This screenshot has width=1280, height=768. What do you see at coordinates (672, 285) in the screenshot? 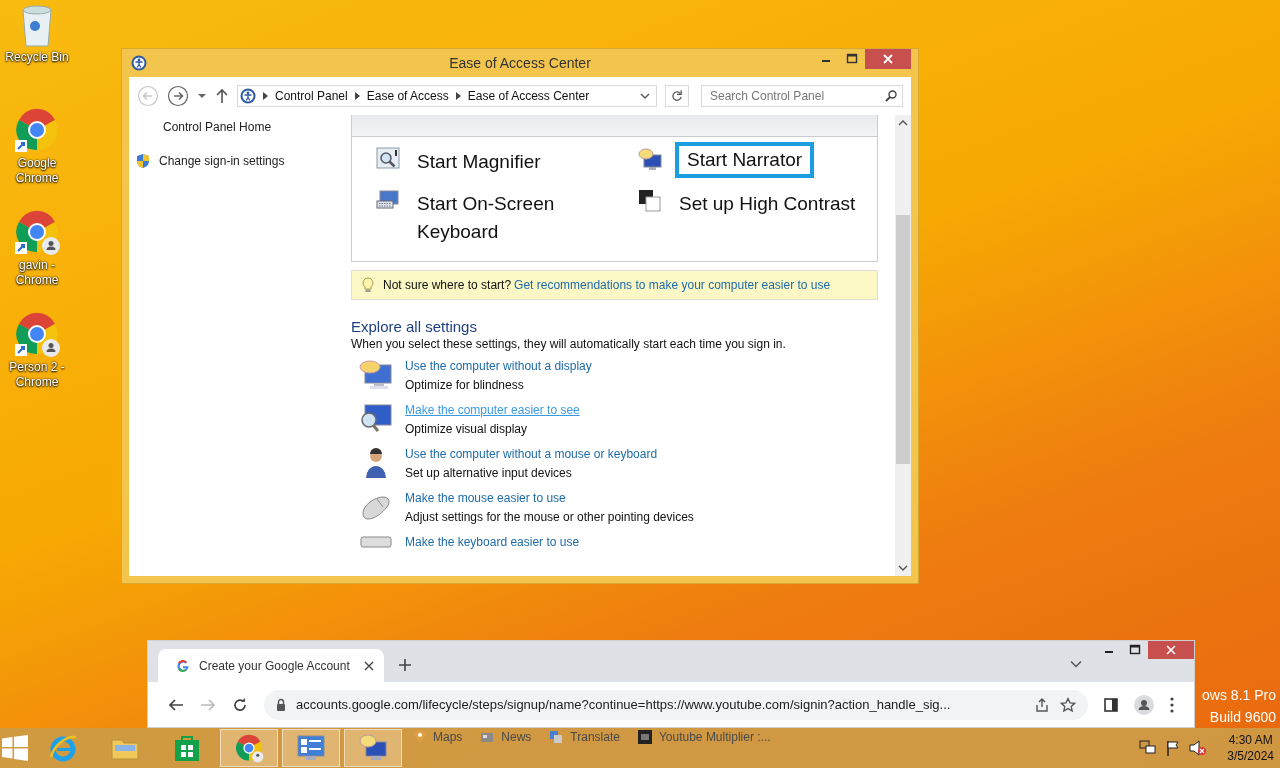
I see `recommendations-link: Get recommendations to make your computer easier to use` at bounding box center [672, 285].